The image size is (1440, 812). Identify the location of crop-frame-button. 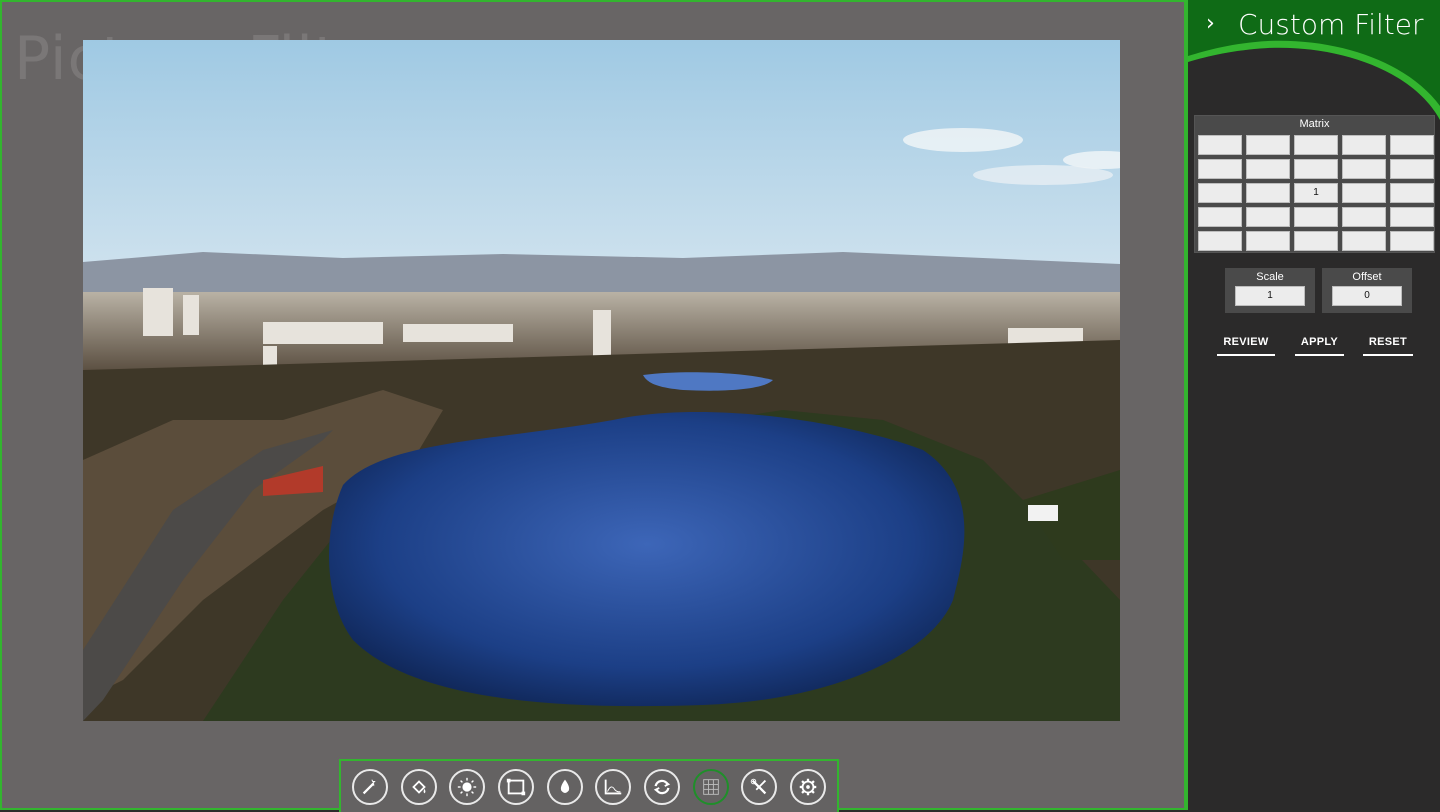
(515, 786).